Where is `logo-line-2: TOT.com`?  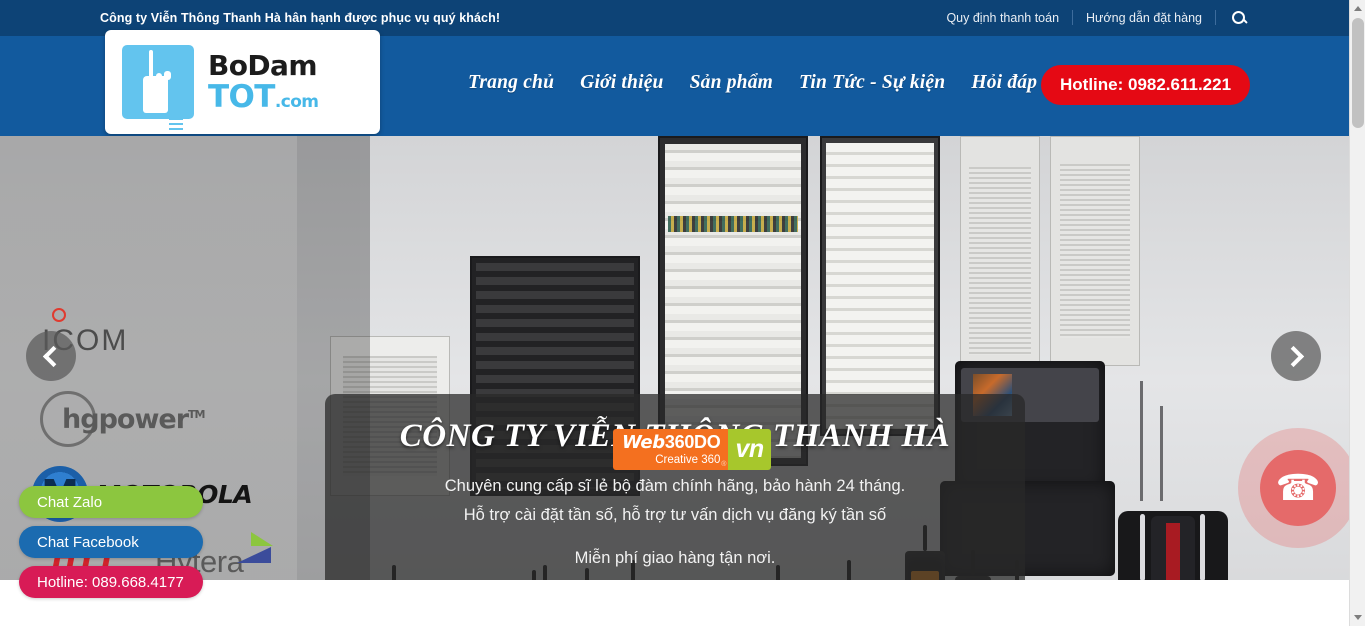 logo-line-2: TOT.com is located at coordinates (263, 96).